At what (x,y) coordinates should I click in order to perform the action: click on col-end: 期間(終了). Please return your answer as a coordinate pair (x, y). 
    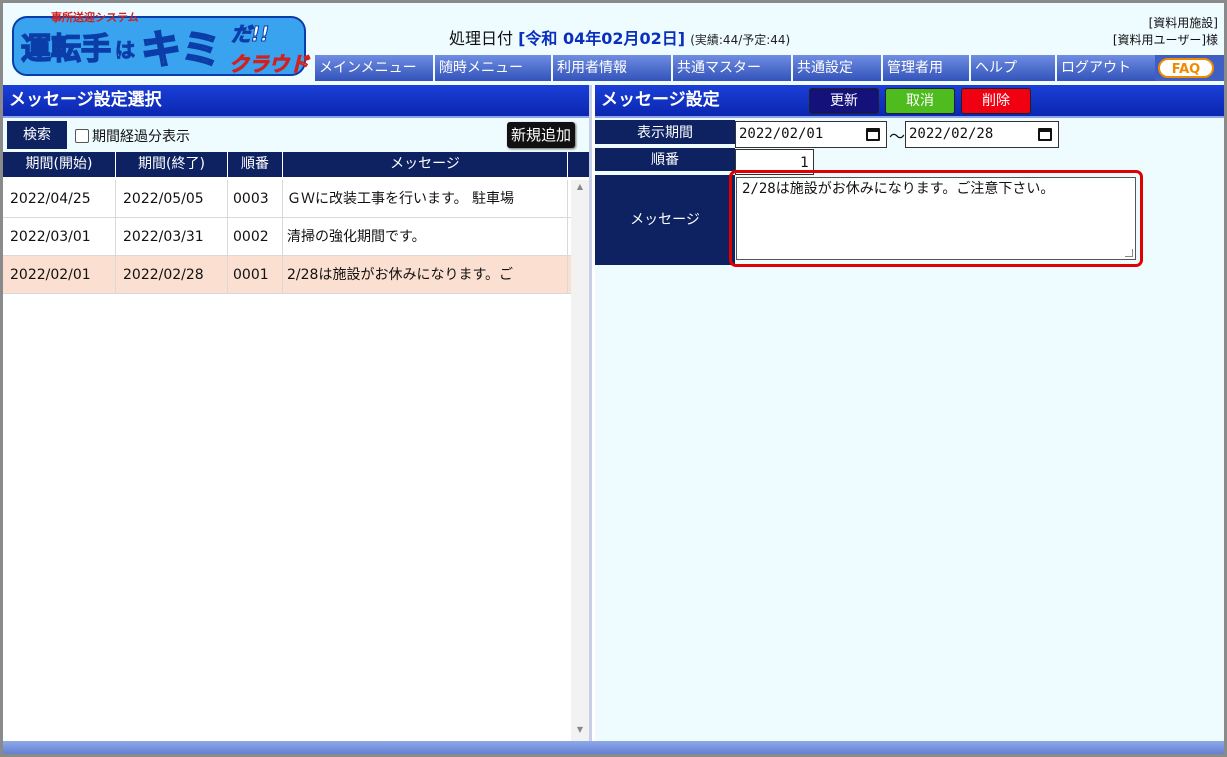
    Looking at the image, I should click on (172, 164).